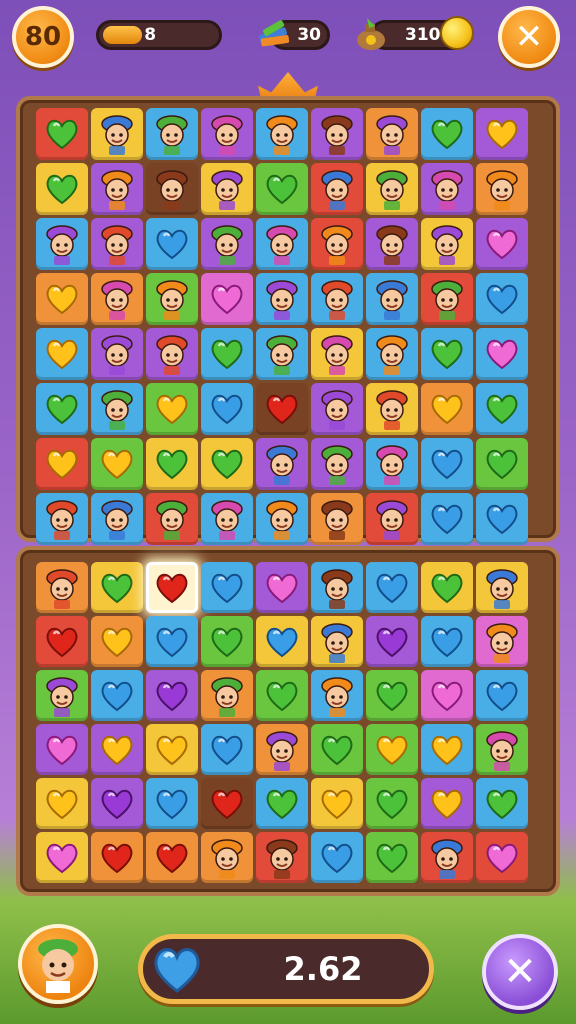 The image size is (576, 1024). Describe the element at coordinates (529, 37) in the screenshot. I see `close-button: ✕` at that location.